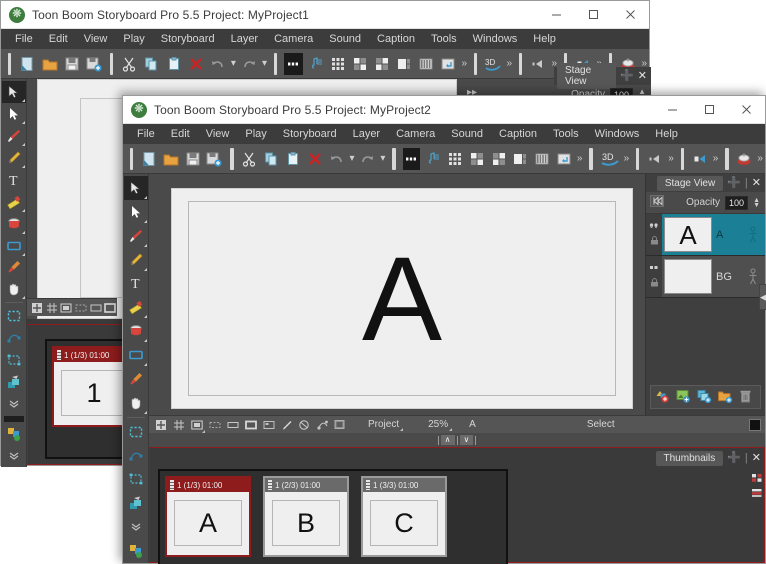 This screenshot has width=766, height=564. I want to click on add-vector-layer-icon, so click(662, 397).